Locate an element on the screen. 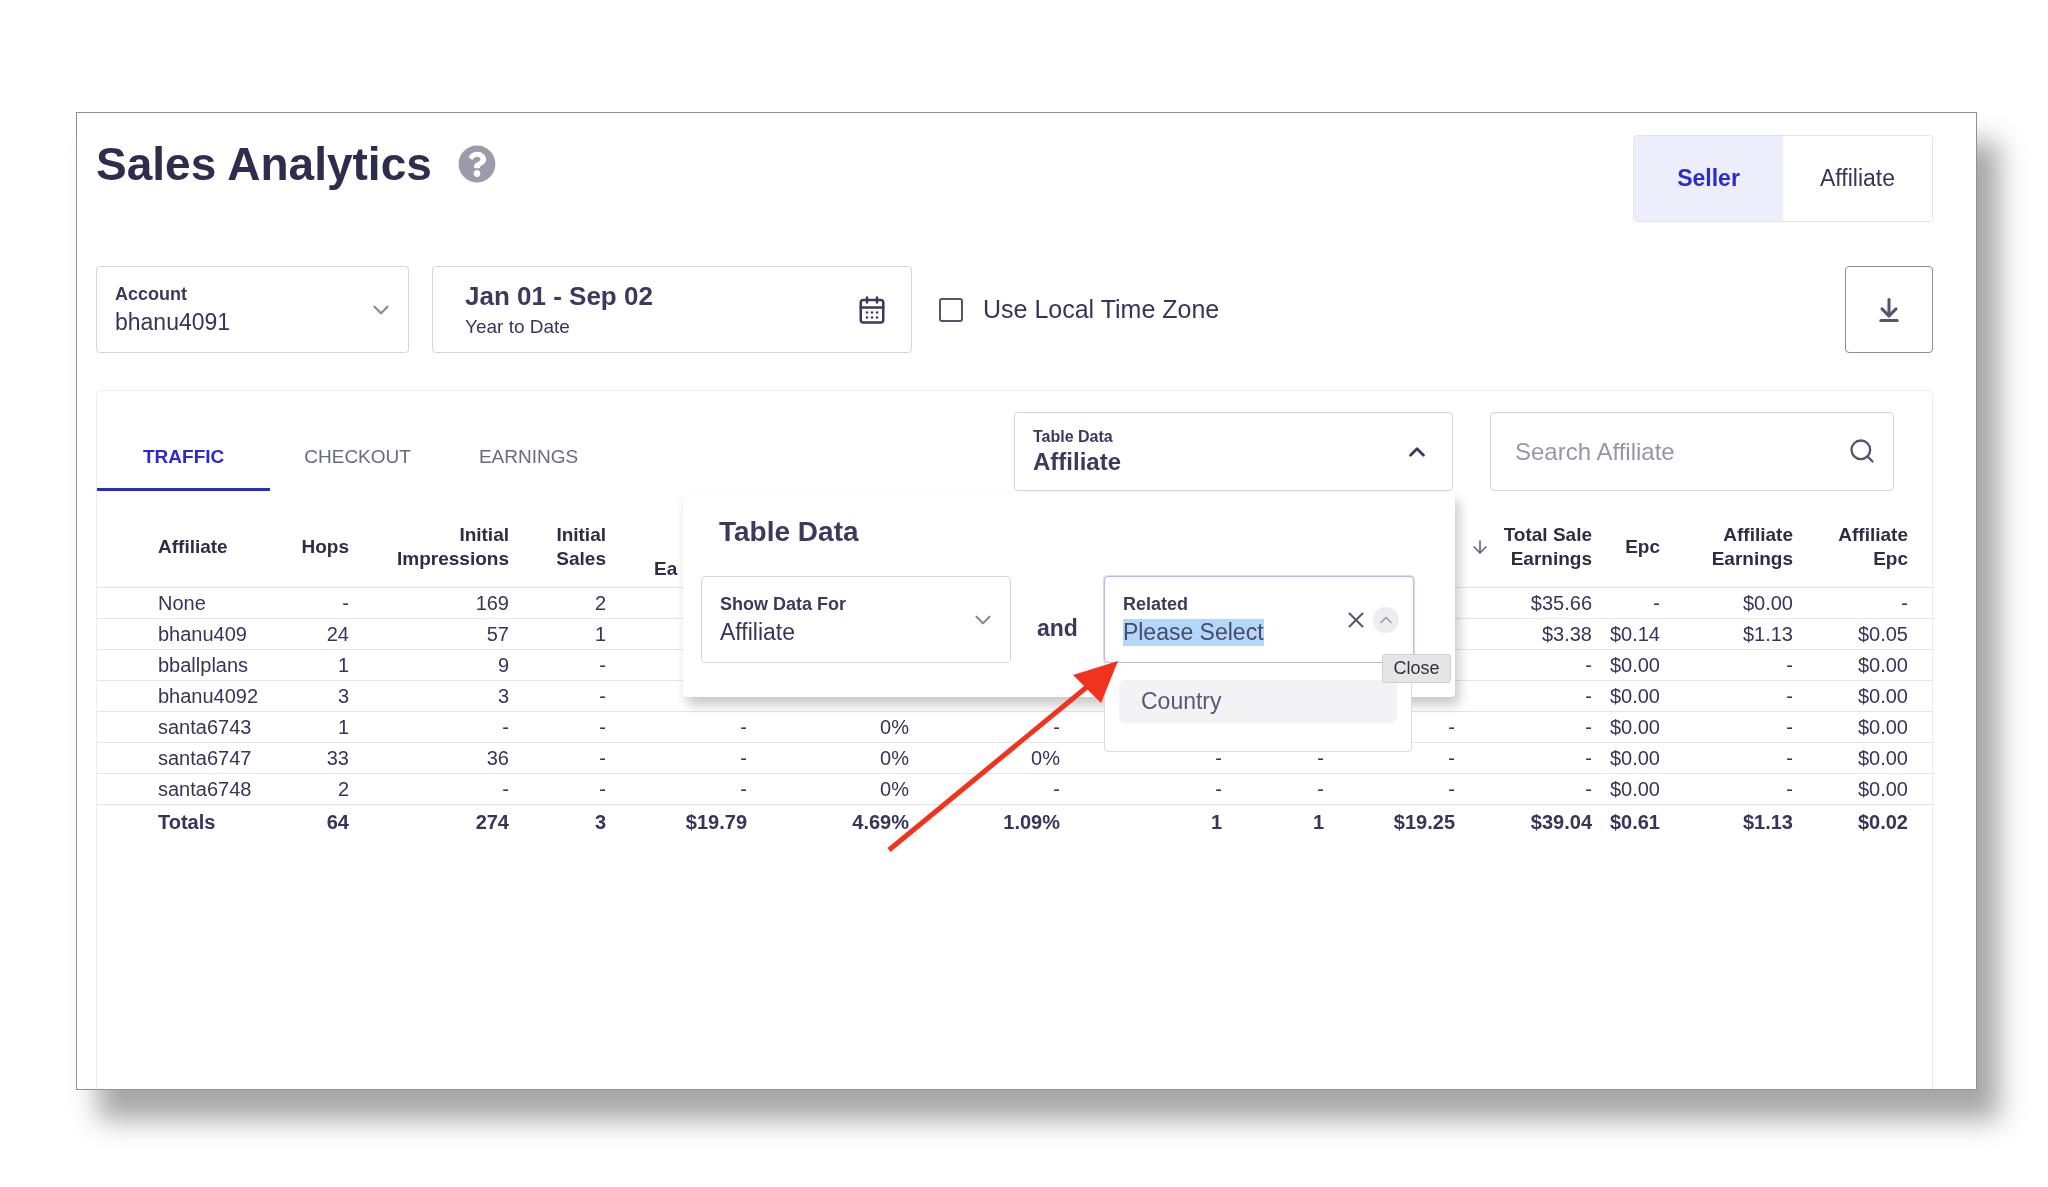 The image size is (2048, 1187). totals-cell: 1.09% is located at coordinates (1031, 821).